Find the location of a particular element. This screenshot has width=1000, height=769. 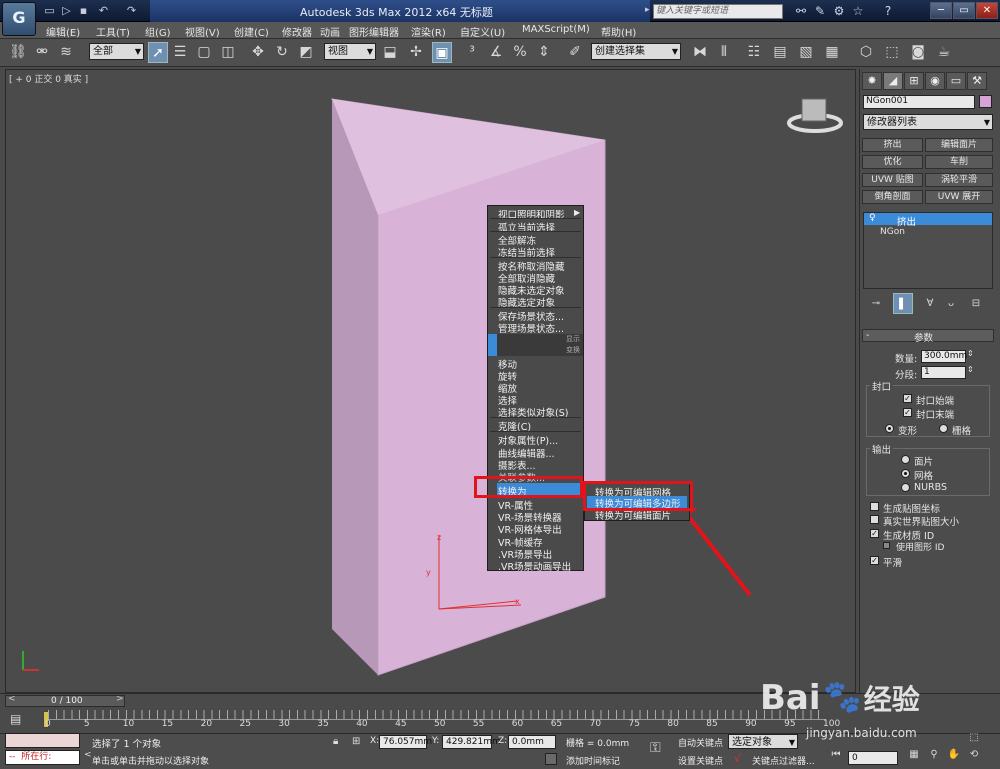

smooth-checkbox: ✓ is located at coordinates (874, 560).